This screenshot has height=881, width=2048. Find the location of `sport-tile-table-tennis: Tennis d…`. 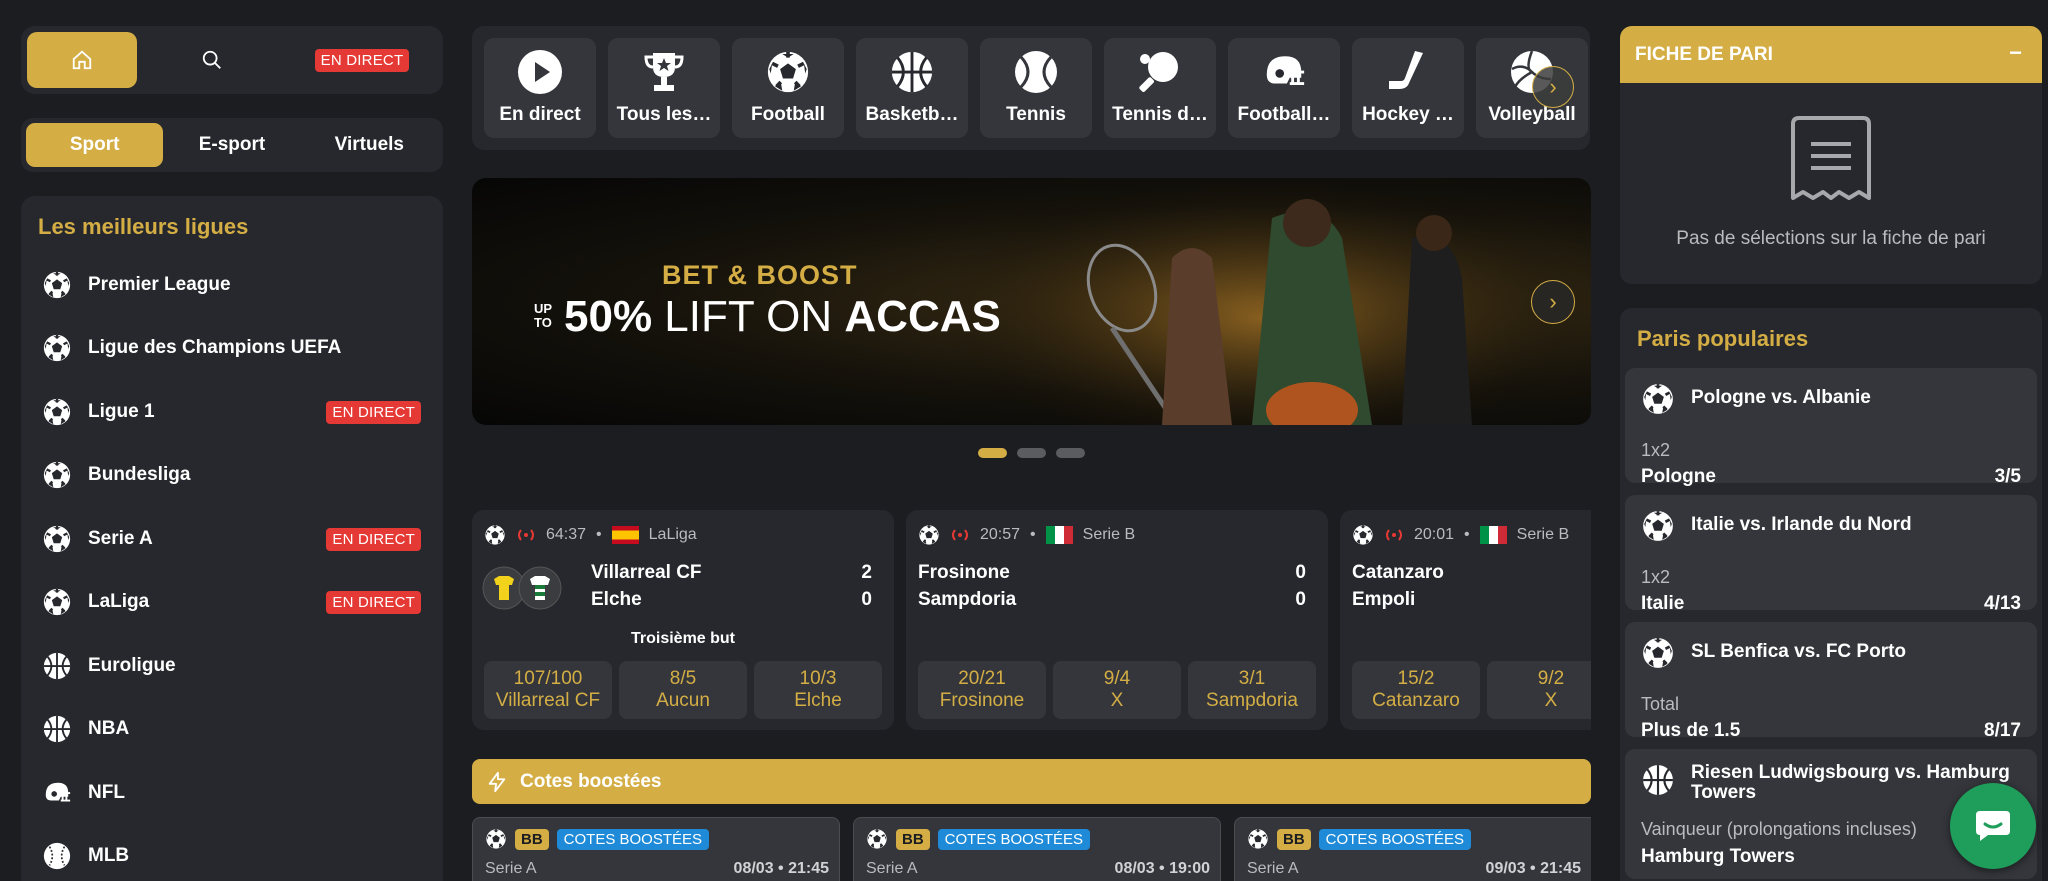

sport-tile-table-tennis: Tennis d… is located at coordinates (1160, 88).